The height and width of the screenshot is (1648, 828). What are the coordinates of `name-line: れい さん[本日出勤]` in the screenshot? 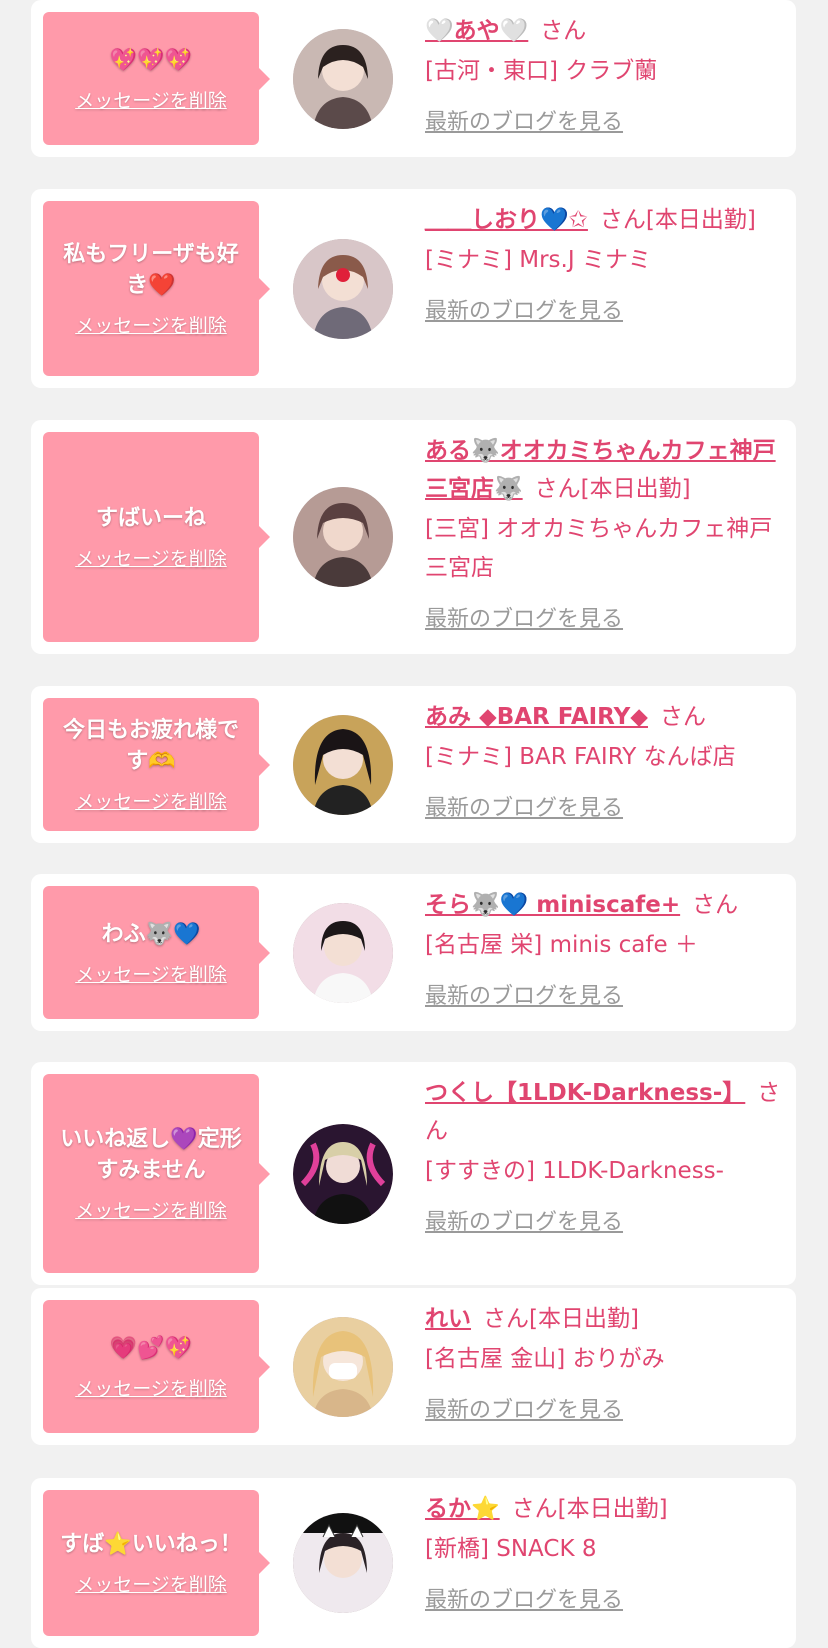 It's located at (604, 1319).